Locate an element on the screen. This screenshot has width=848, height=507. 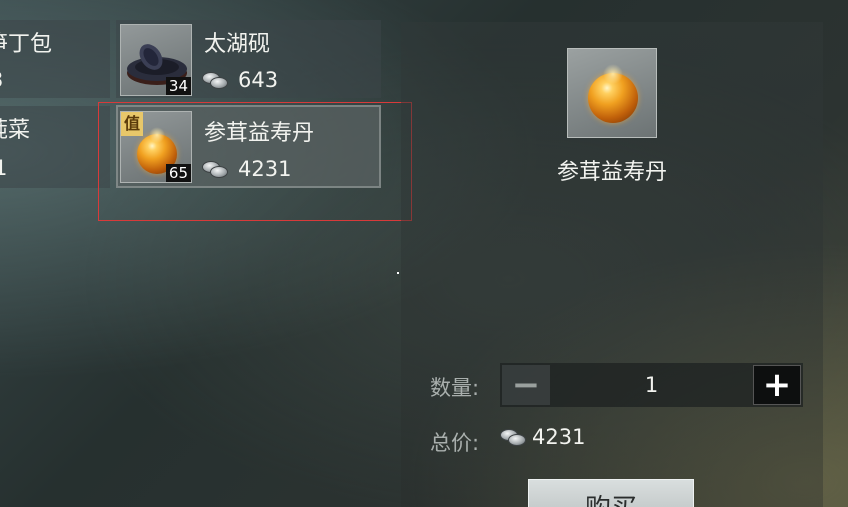
plus-icon: + is located at coordinates (777, 385).